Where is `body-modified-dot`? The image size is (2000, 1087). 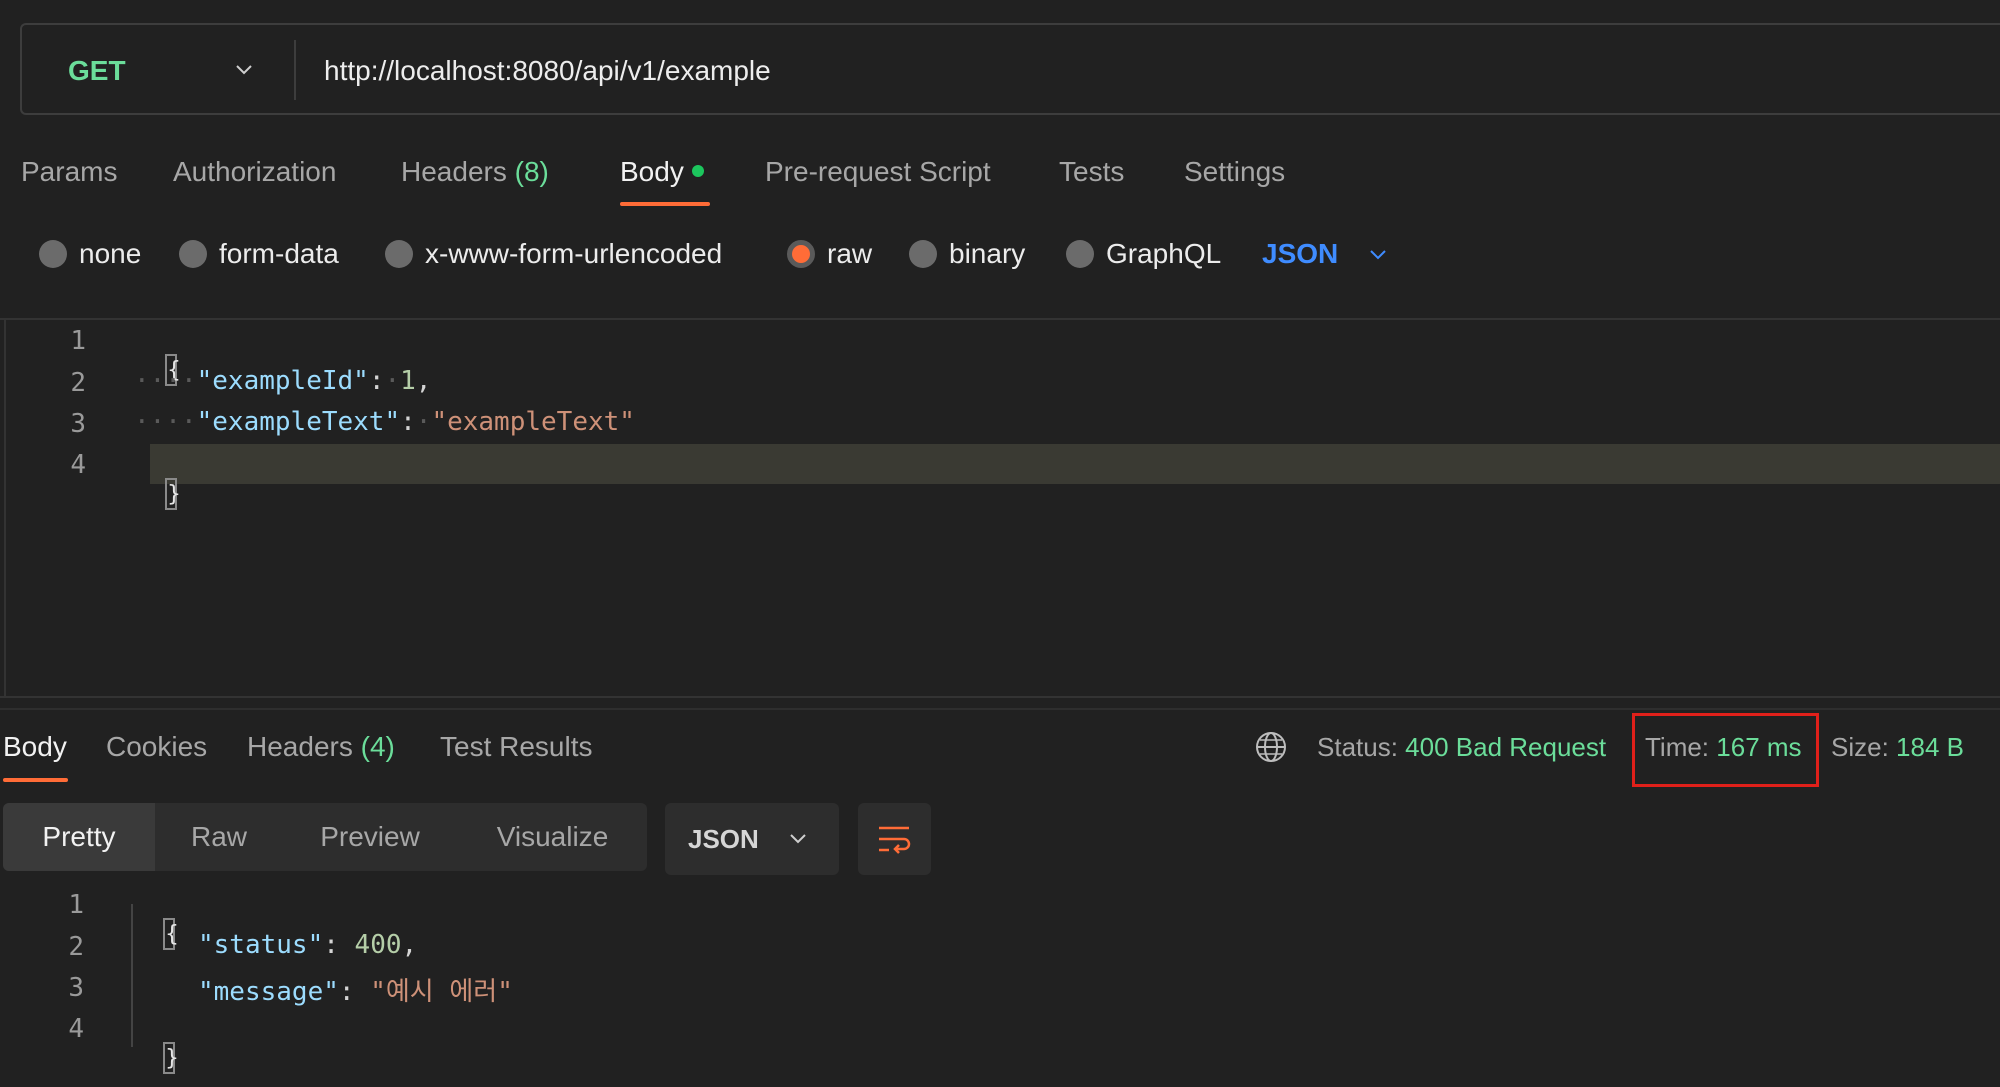 body-modified-dot is located at coordinates (697, 170).